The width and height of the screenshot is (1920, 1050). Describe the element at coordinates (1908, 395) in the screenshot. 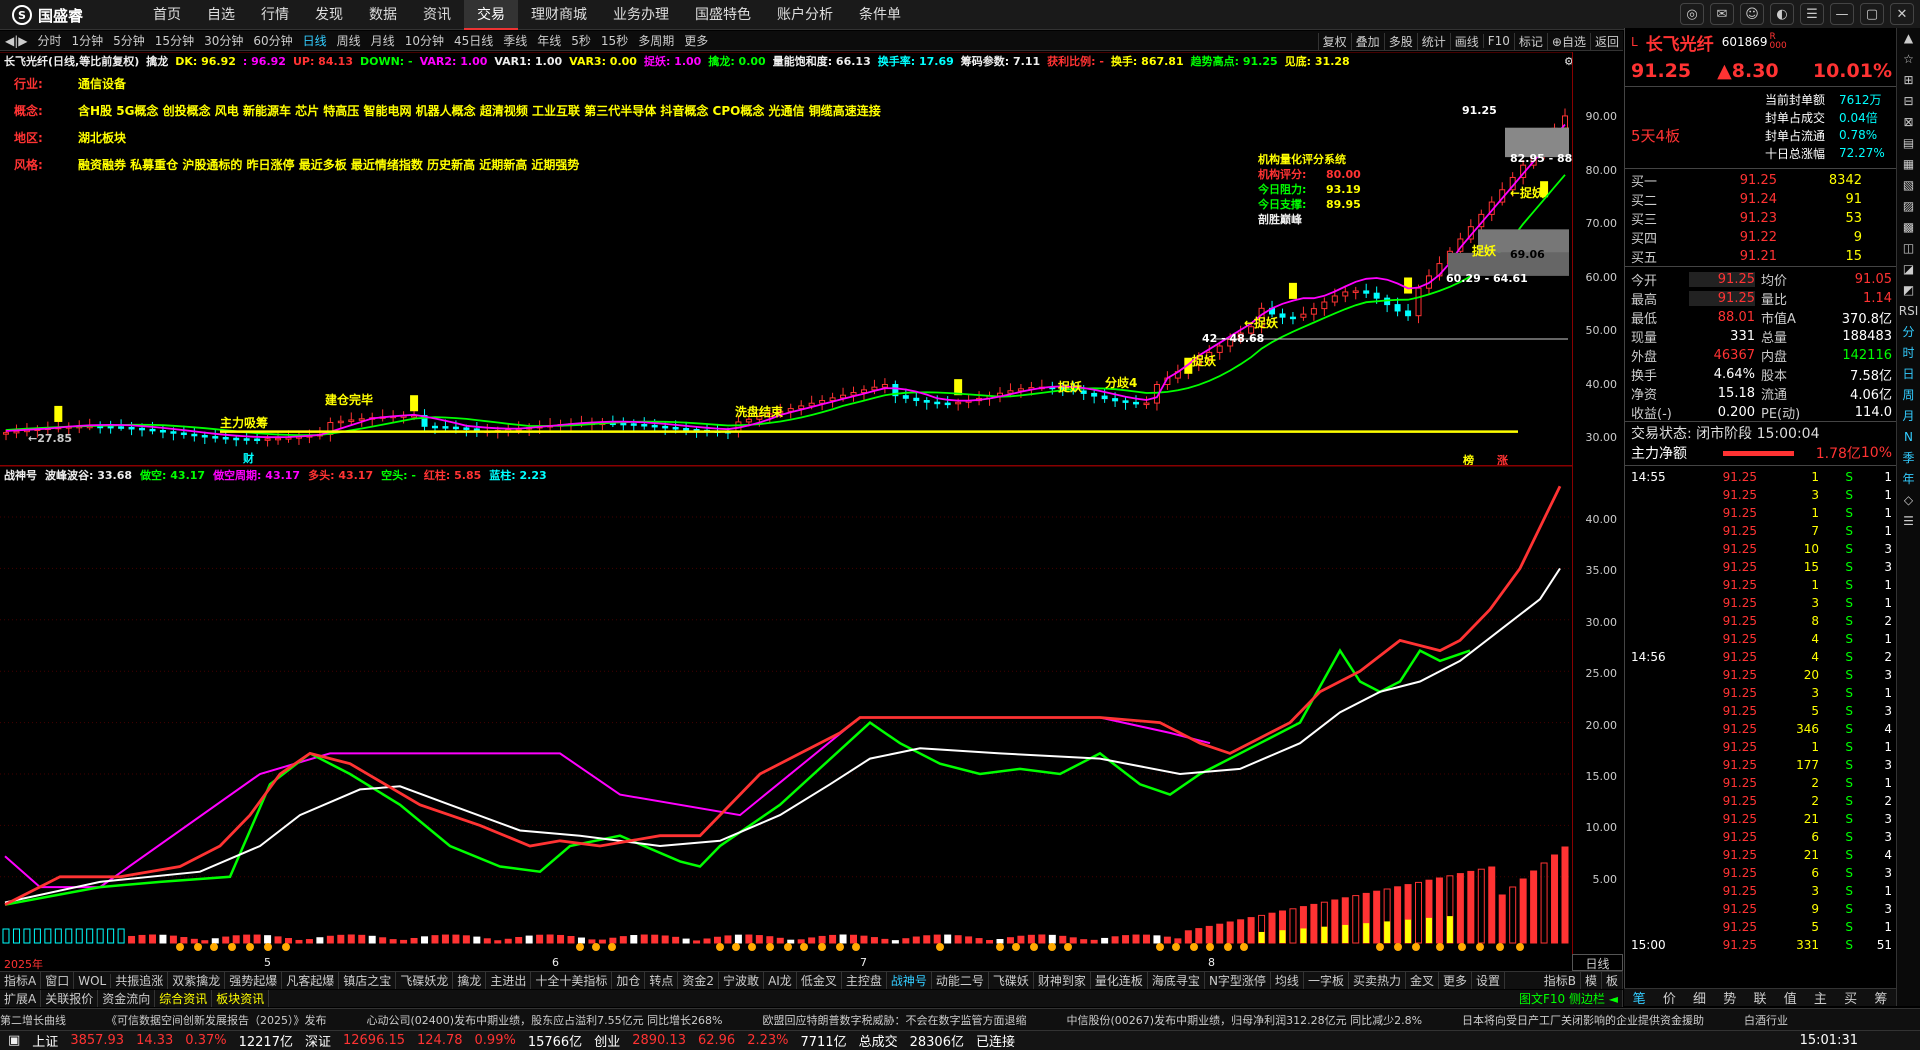

I see `side-tool-icon: 周` at that location.